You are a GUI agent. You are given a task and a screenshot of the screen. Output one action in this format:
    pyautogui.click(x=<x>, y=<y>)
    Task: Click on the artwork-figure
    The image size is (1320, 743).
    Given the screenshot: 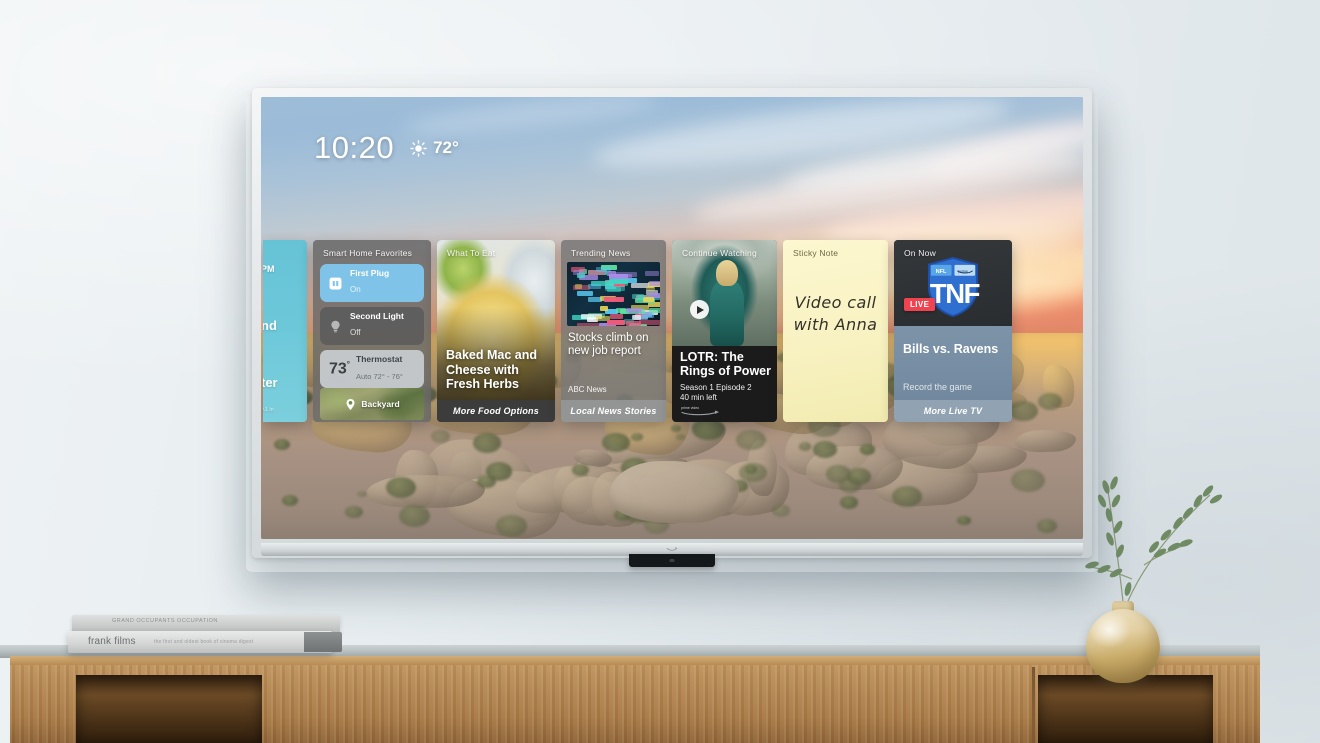 What is the action you would take?
    pyautogui.click(x=727, y=313)
    